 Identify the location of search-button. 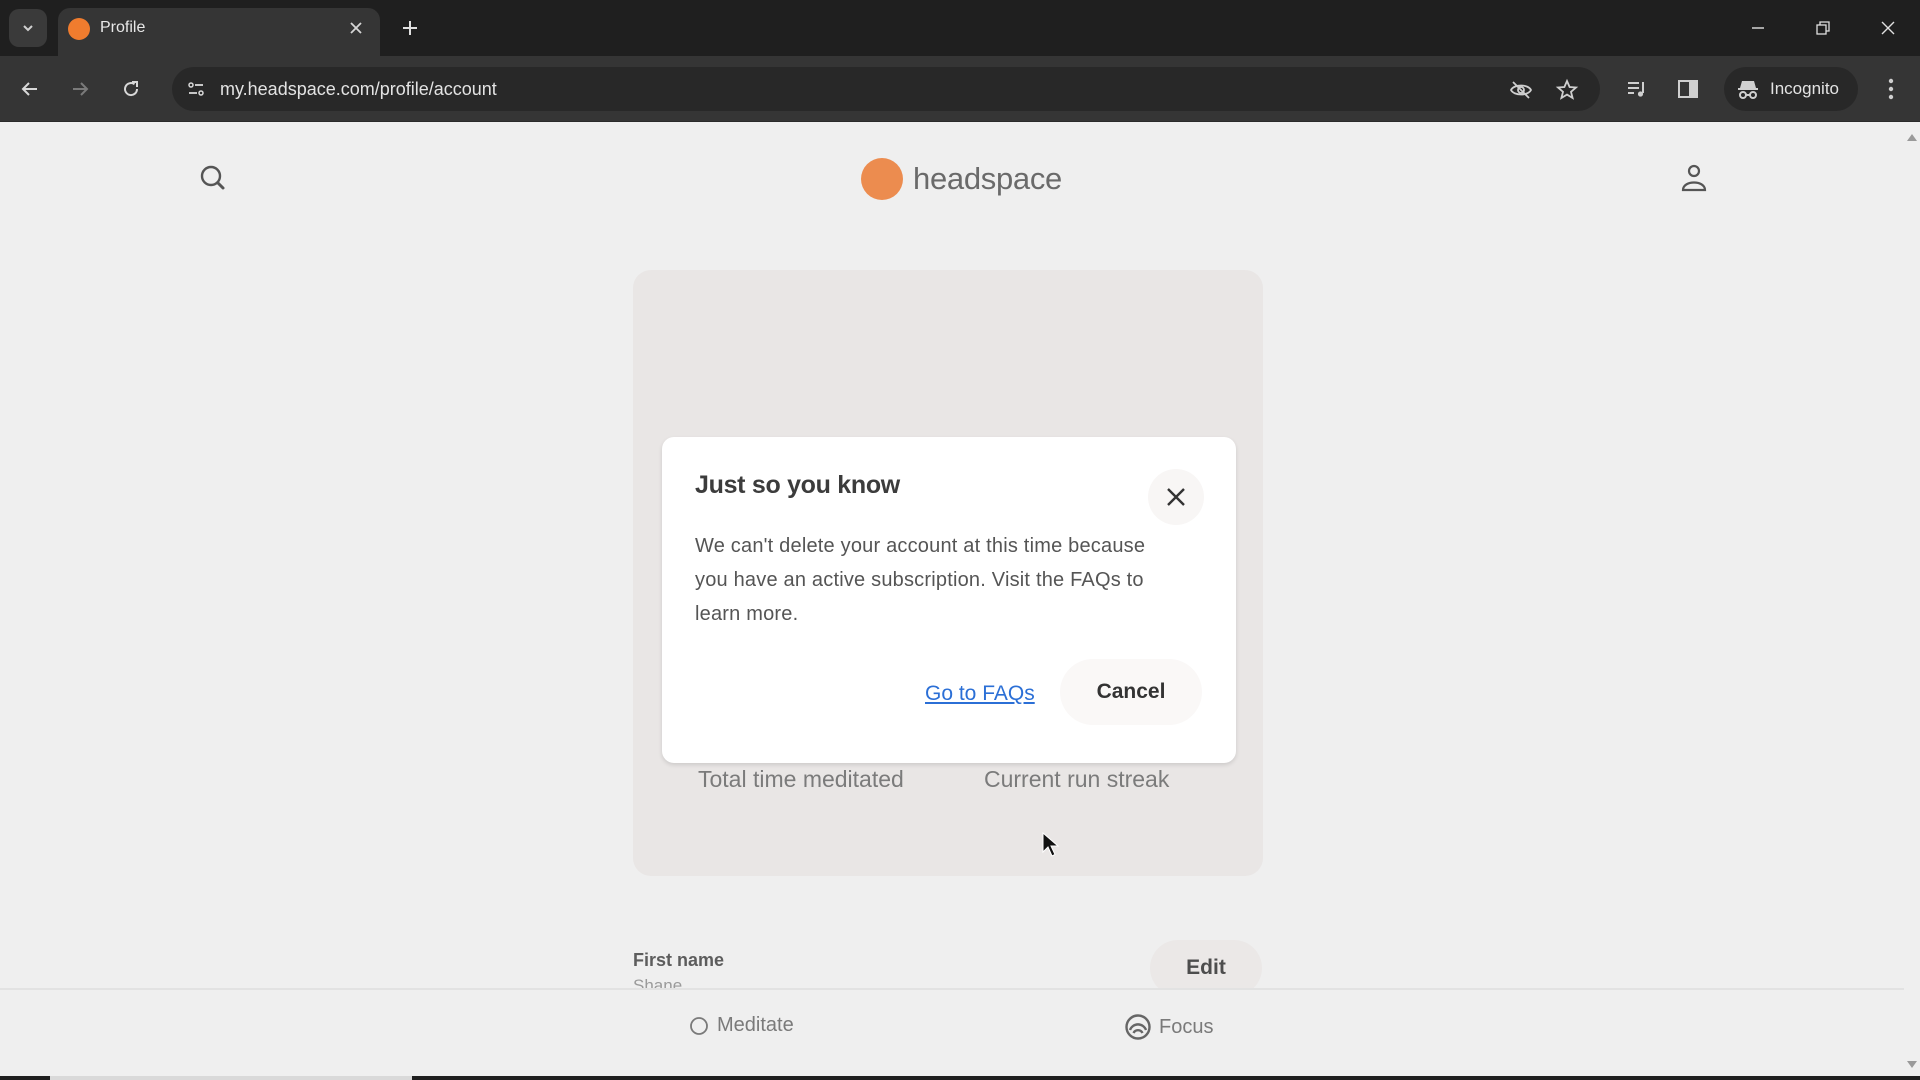
(213, 178).